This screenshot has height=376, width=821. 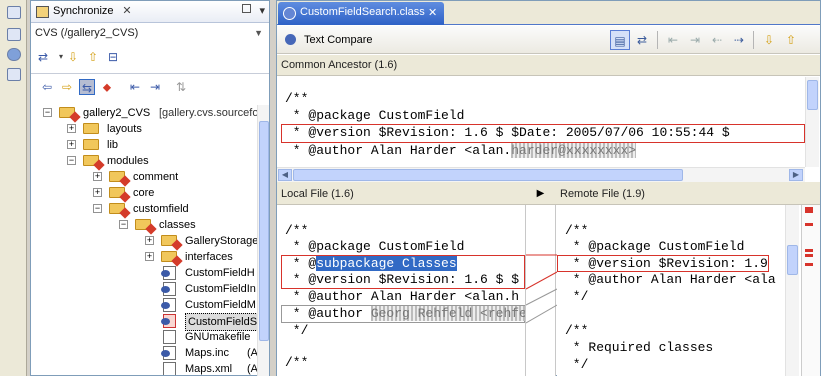 What do you see at coordinates (207, 353) in the screenshot?
I see `tree-label: Maps.inc` at bounding box center [207, 353].